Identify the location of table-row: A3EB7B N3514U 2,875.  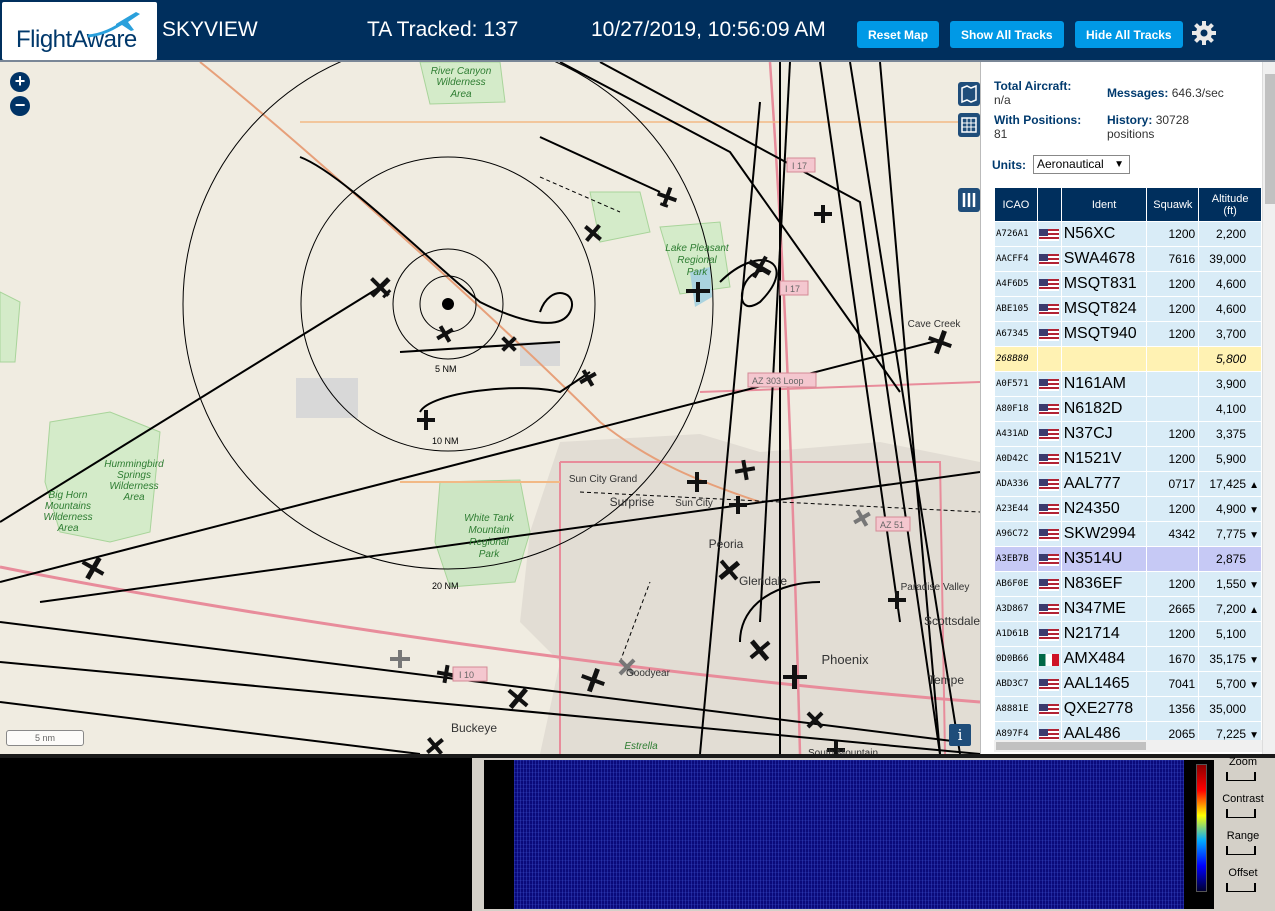
(1128, 559).